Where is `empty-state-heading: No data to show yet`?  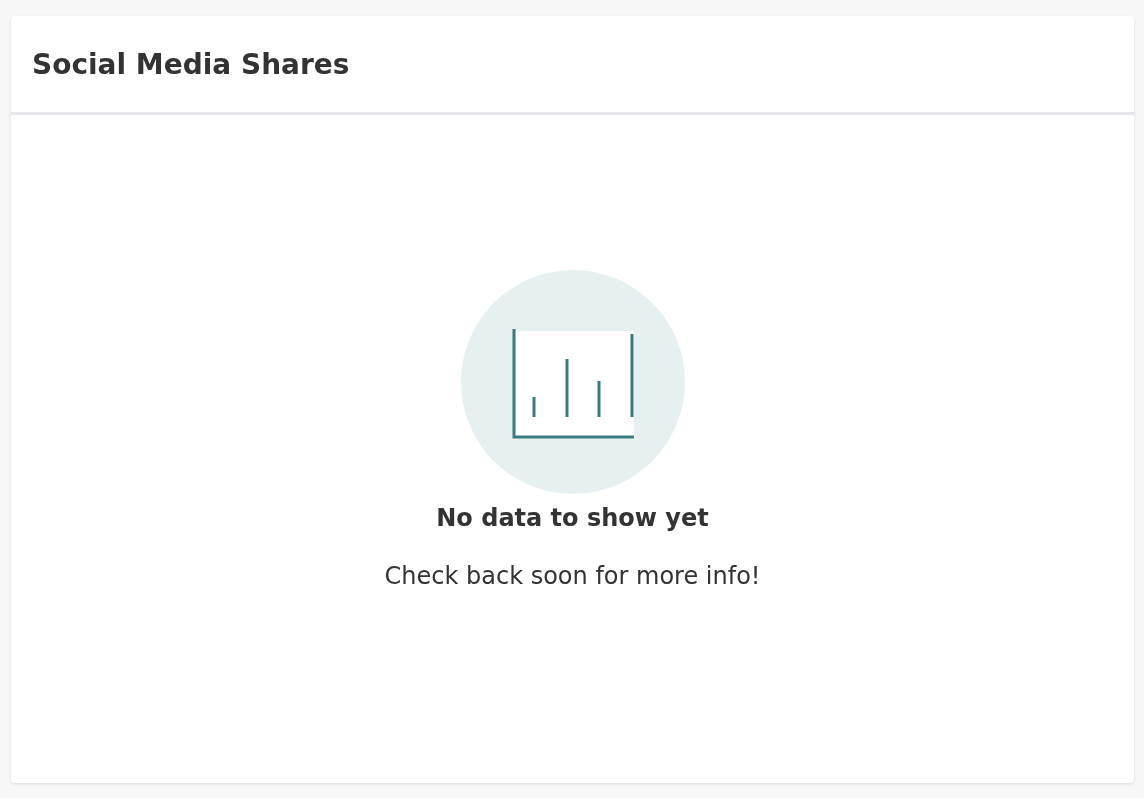 empty-state-heading: No data to show yet is located at coordinates (572, 518).